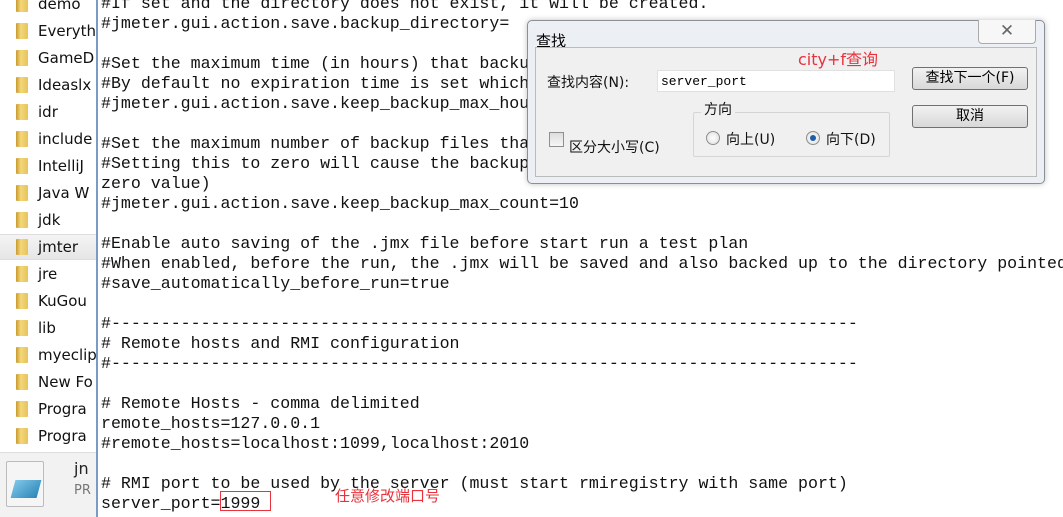 This screenshot has height=517, width=1063. What do you see at coordinates (67, 355) in the screenshot?
I see `folder-label: myeclip` at bounding box center [67, 355].